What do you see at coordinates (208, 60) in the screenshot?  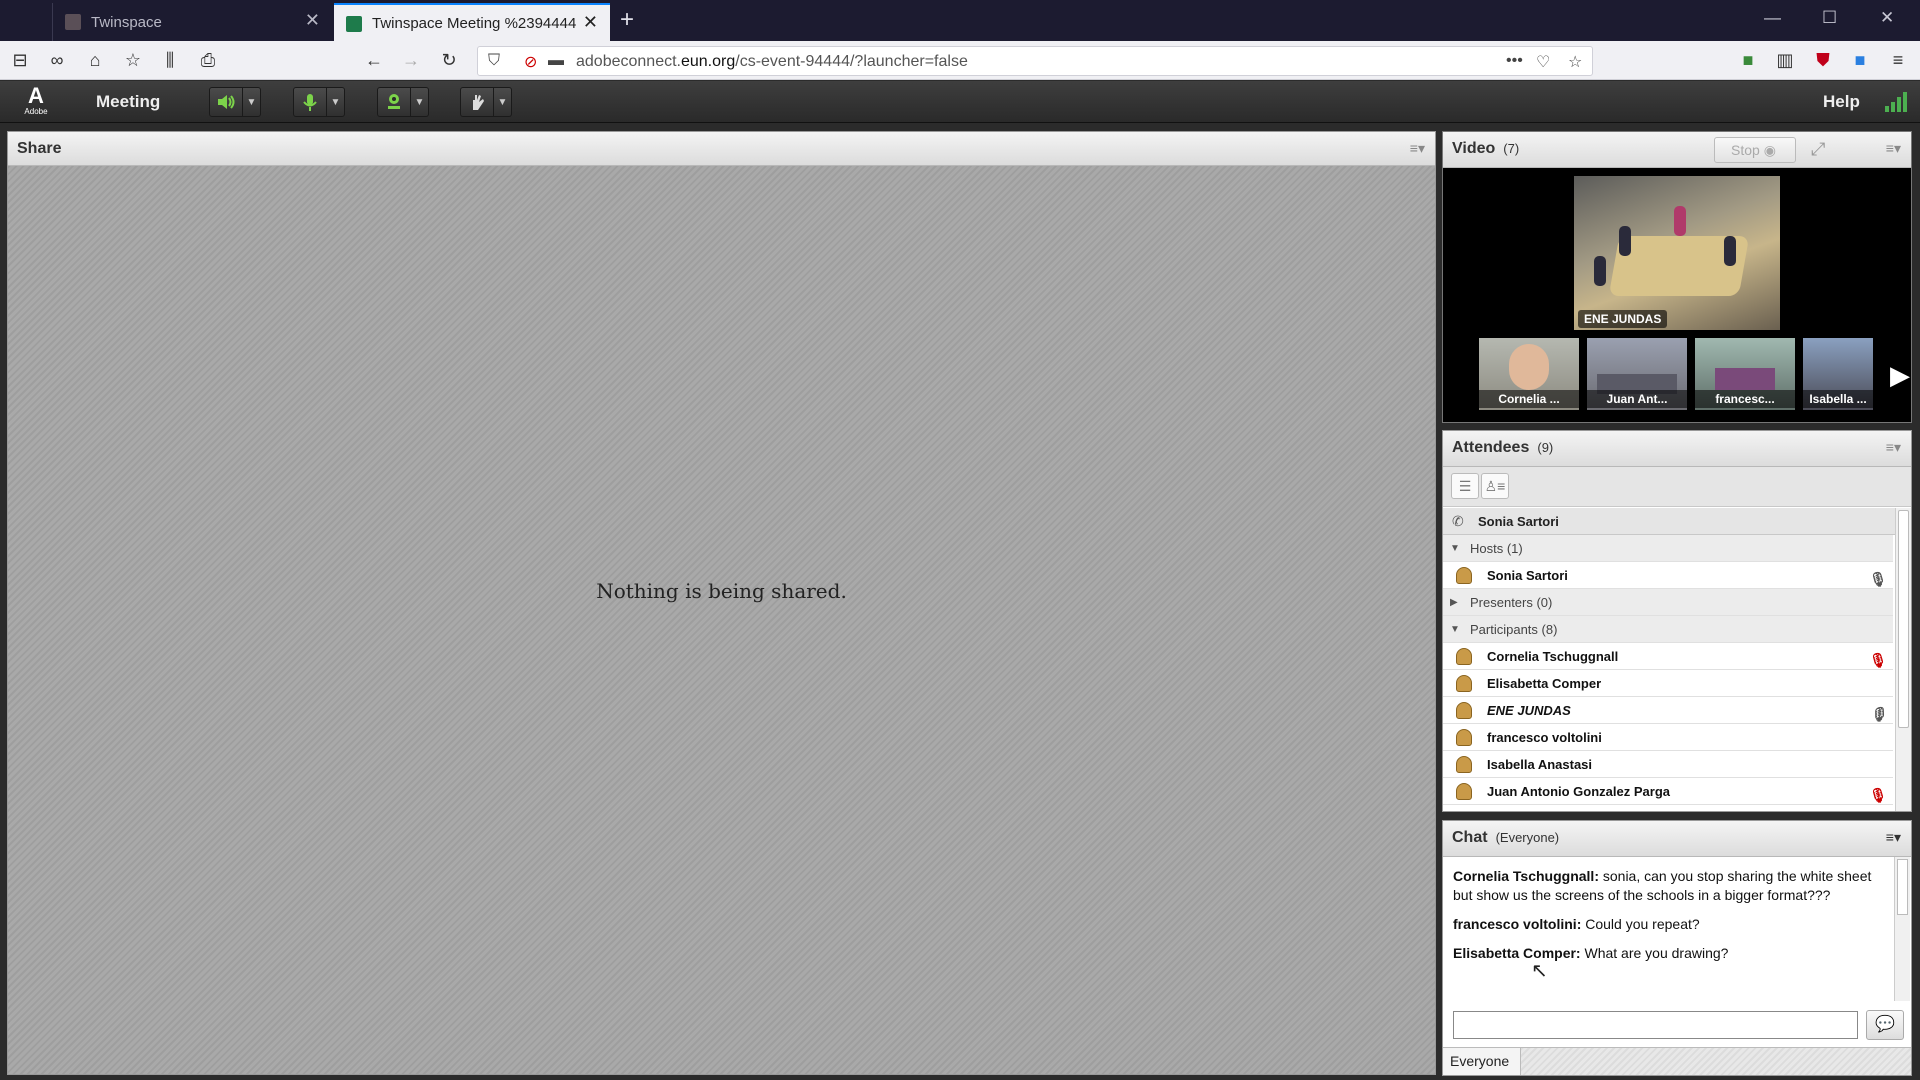 I see `print-icon: ⎙` at bounding box center [208, 60].